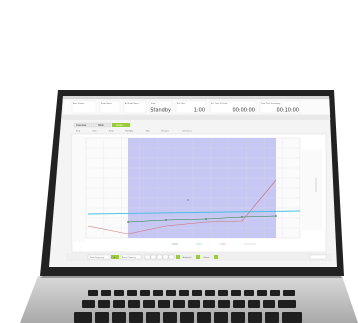 Image resolution: width=358 pixels, height=323 pixels. I want to click on nav-extra, so click(171, 257).